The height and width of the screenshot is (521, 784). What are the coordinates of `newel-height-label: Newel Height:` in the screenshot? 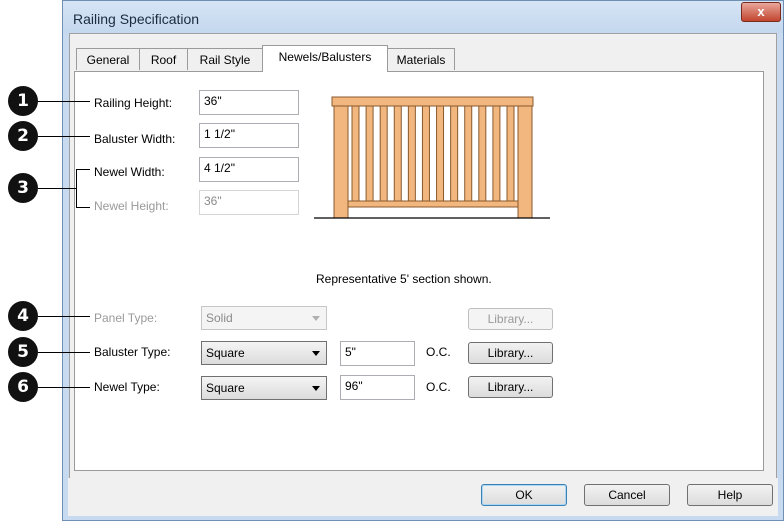 It's located at (131, 206).